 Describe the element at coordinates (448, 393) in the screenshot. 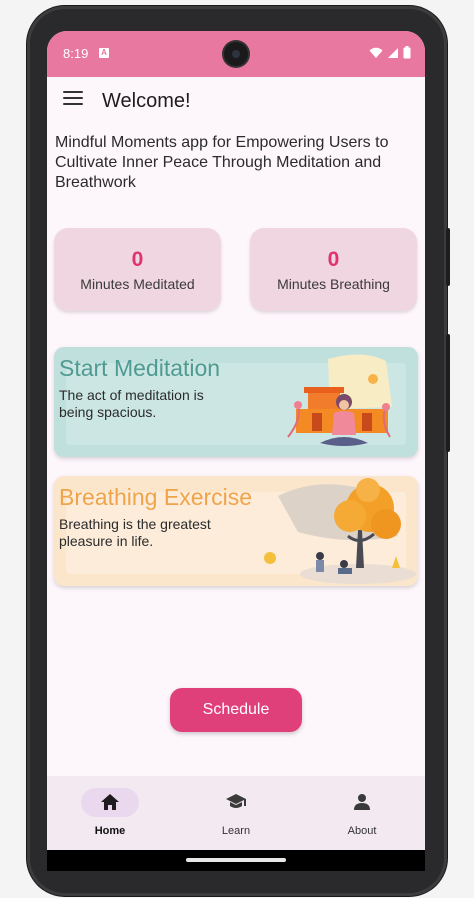

I see `power-button` at that location.